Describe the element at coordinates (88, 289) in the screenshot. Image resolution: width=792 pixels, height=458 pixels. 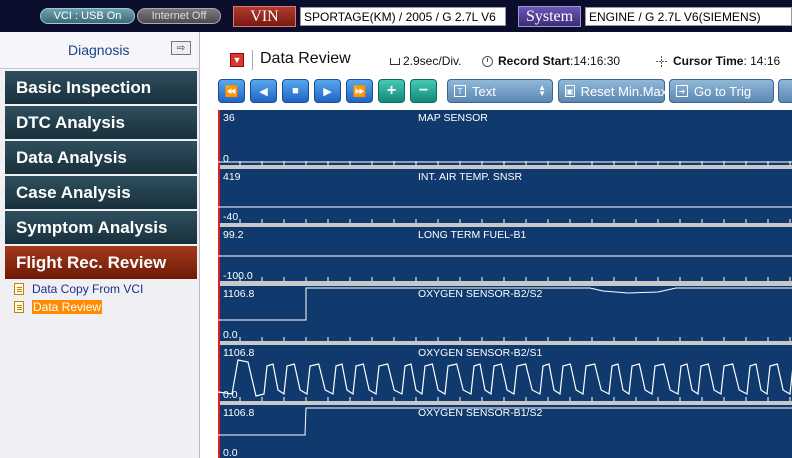
I see `submenu-label: Data Copy From VCI` at that location.